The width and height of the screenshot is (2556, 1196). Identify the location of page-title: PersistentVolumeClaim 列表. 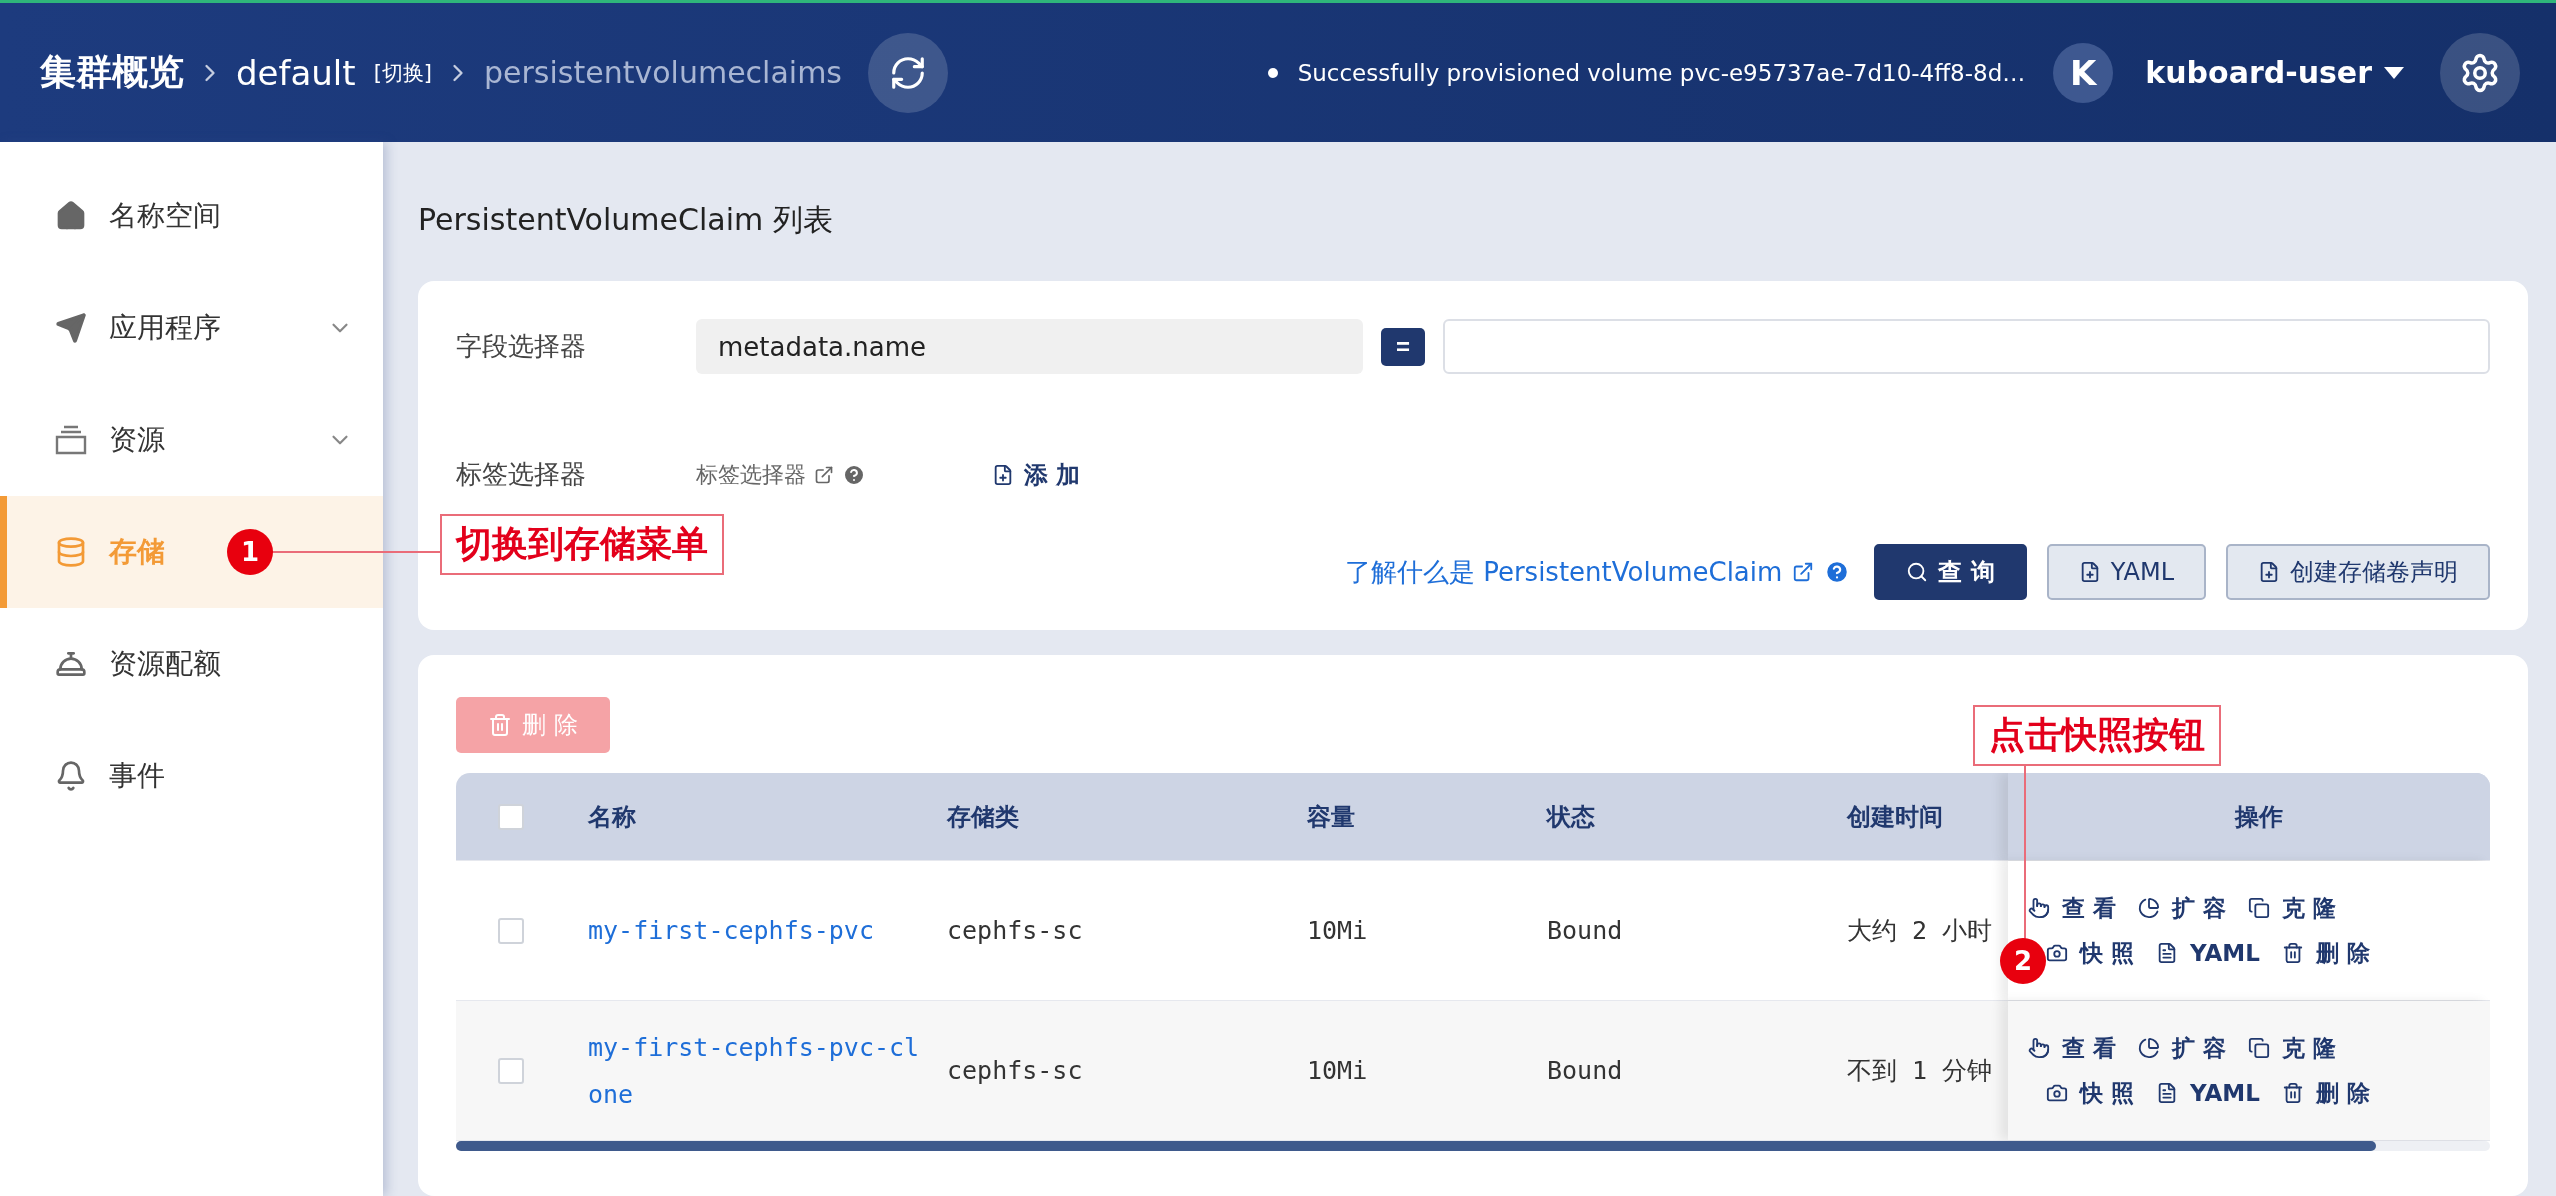
(626, 220).